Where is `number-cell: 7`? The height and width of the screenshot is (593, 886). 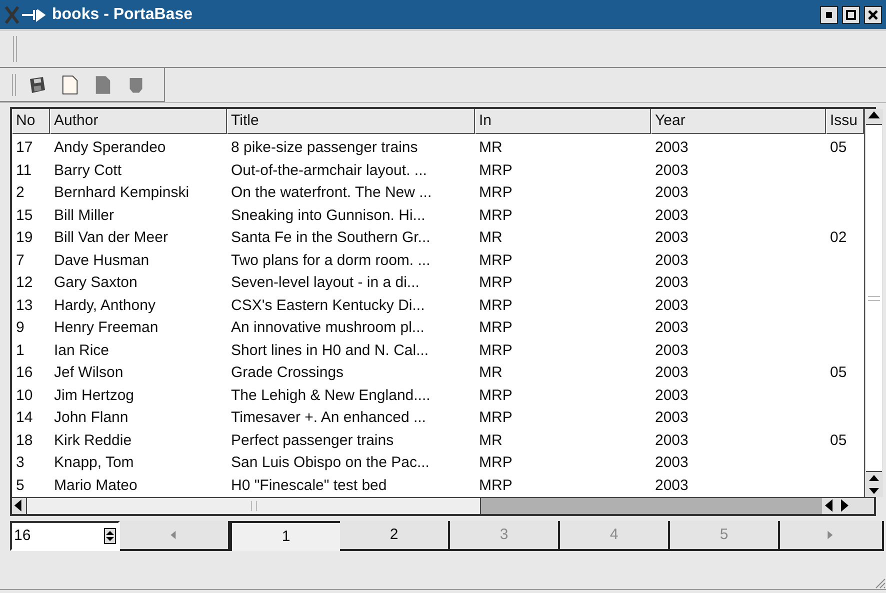
number-cell: 7 is located at coordinates (20, 260).